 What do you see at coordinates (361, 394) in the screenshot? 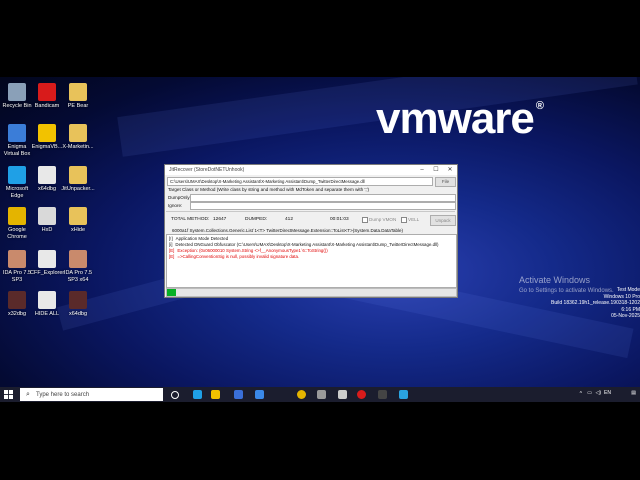
I see `record-icon` at bounding box center [361, 394].